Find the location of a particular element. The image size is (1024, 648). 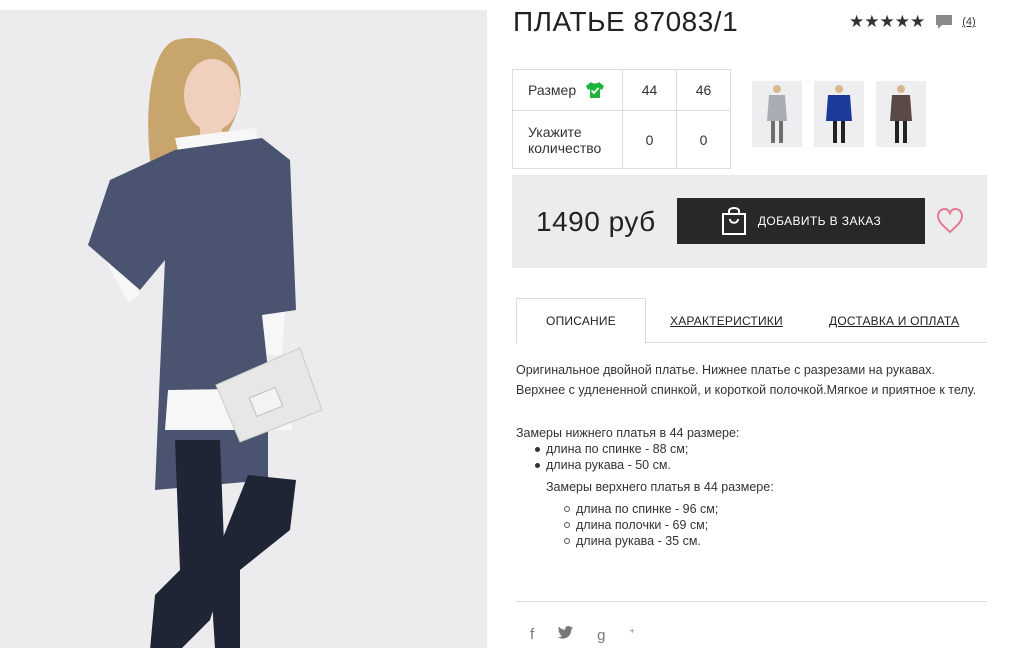

size-label-cell: Размер is located at coordinates (567, 90).